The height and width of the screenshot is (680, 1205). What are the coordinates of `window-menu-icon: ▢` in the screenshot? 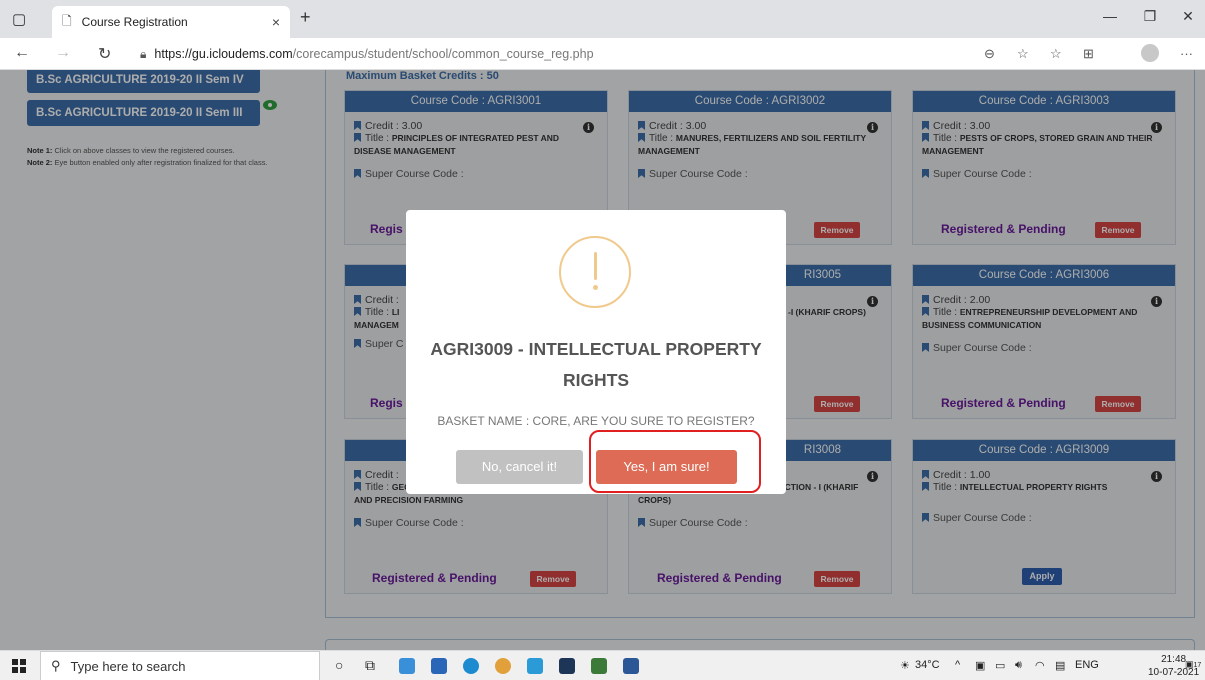 It's located at (19, 19).